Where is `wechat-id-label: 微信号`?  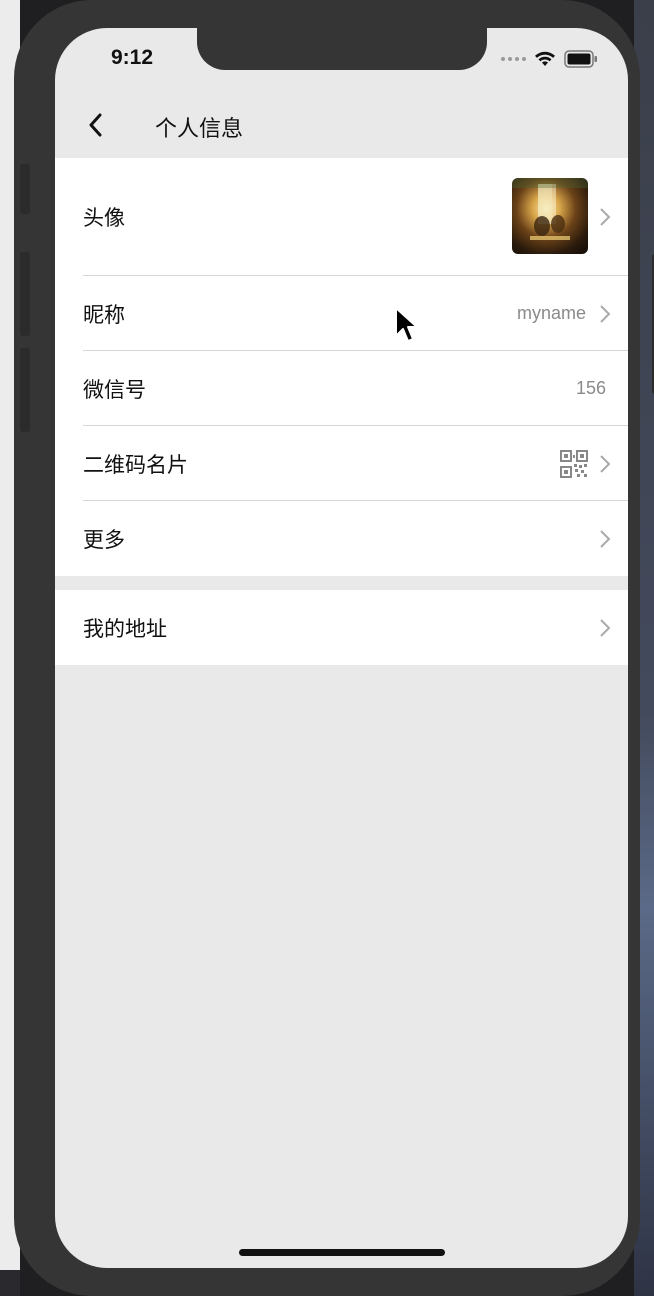
wechat-id-label: 微信号 is located at coordinates (114, 389).